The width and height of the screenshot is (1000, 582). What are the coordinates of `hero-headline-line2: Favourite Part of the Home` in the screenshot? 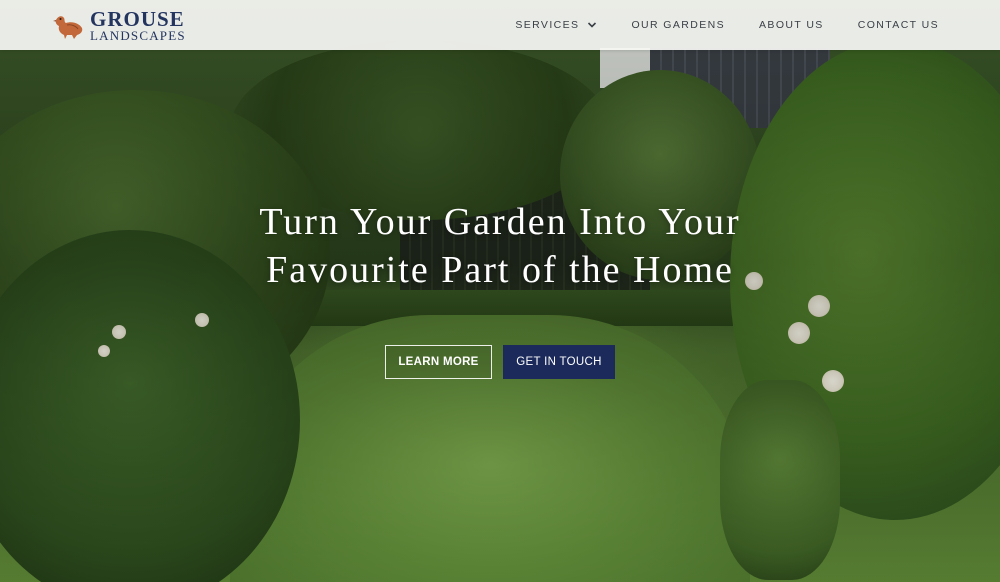 It's located at (500, 270).